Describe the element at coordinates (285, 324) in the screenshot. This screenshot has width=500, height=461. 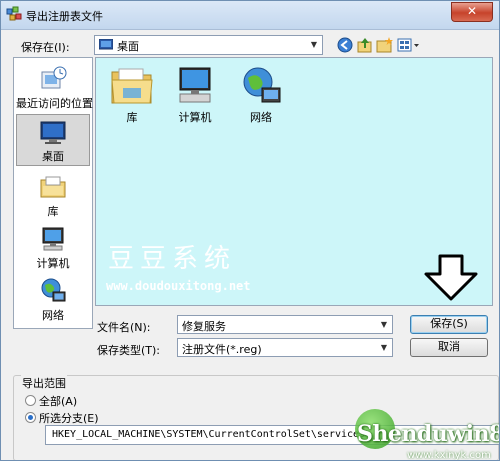
I see `filename-input: 修复服务 ▼` at that location.